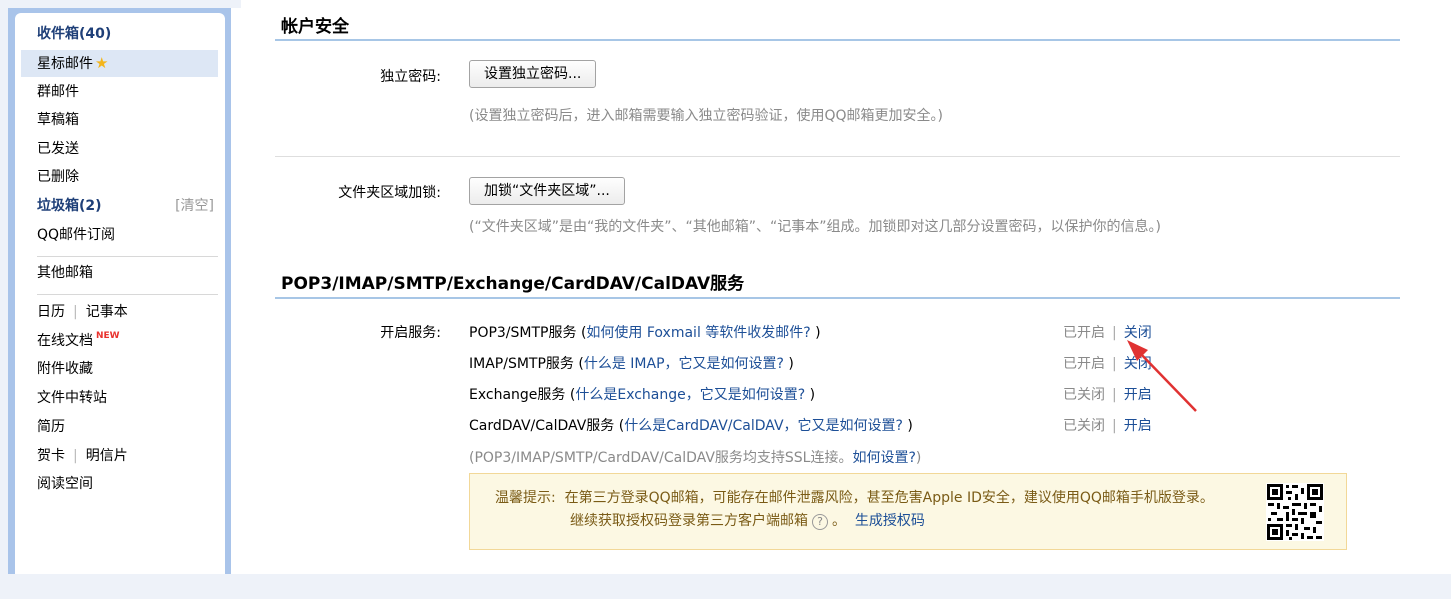 Image resolution: width=1451 pixels, height=599 pixels. Describe the element at coordinates (194, 206) in the screenshot. I see `clear-spam-link: [清空]` at that location.